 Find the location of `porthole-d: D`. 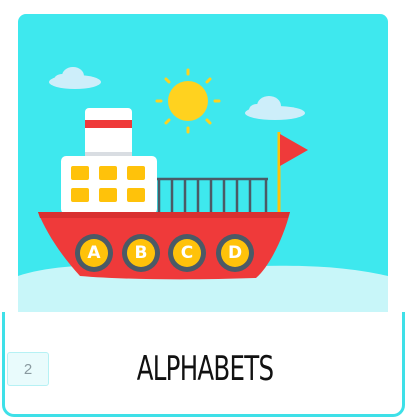

porthole-d: D is located at coordinates (235, 253).